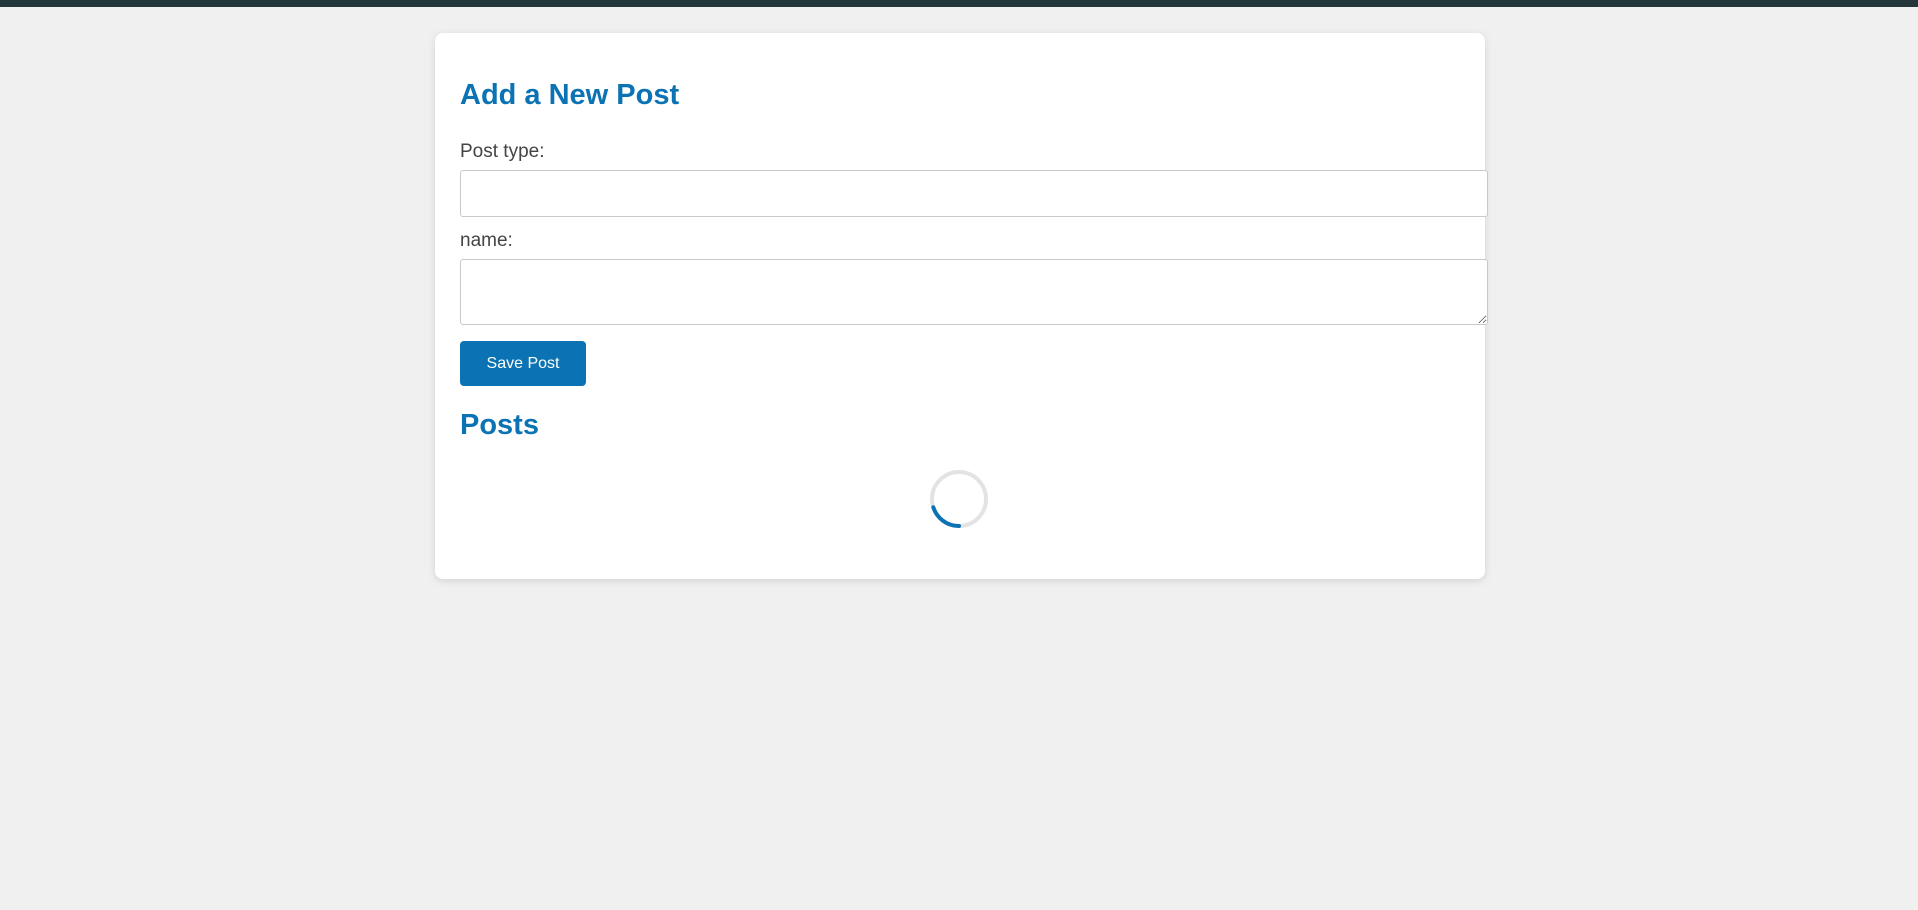 The image size is (1918, 910). What do you see at coordinates (959, 3) in the screenshot?
I see `top-bar` at bounding box center [959, 3].